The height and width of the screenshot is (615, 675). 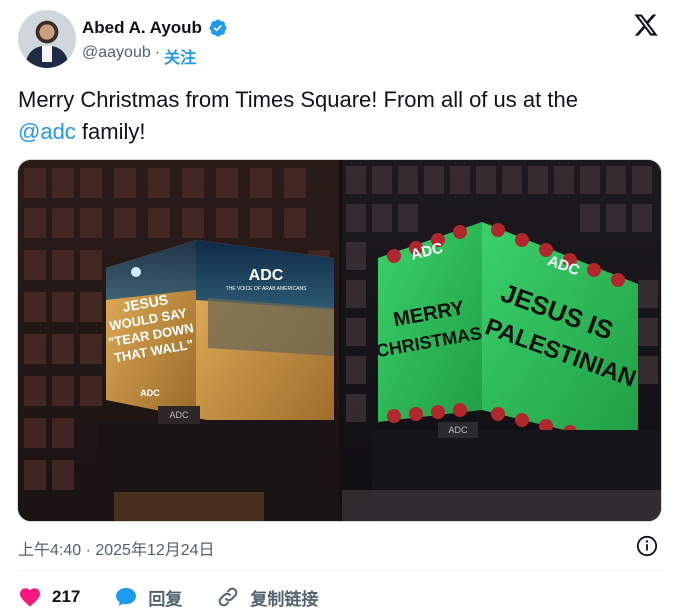 I want to click on tweet-timestamp: 上午4:40 · 2025年12月24日, so click(x=116, y=548).